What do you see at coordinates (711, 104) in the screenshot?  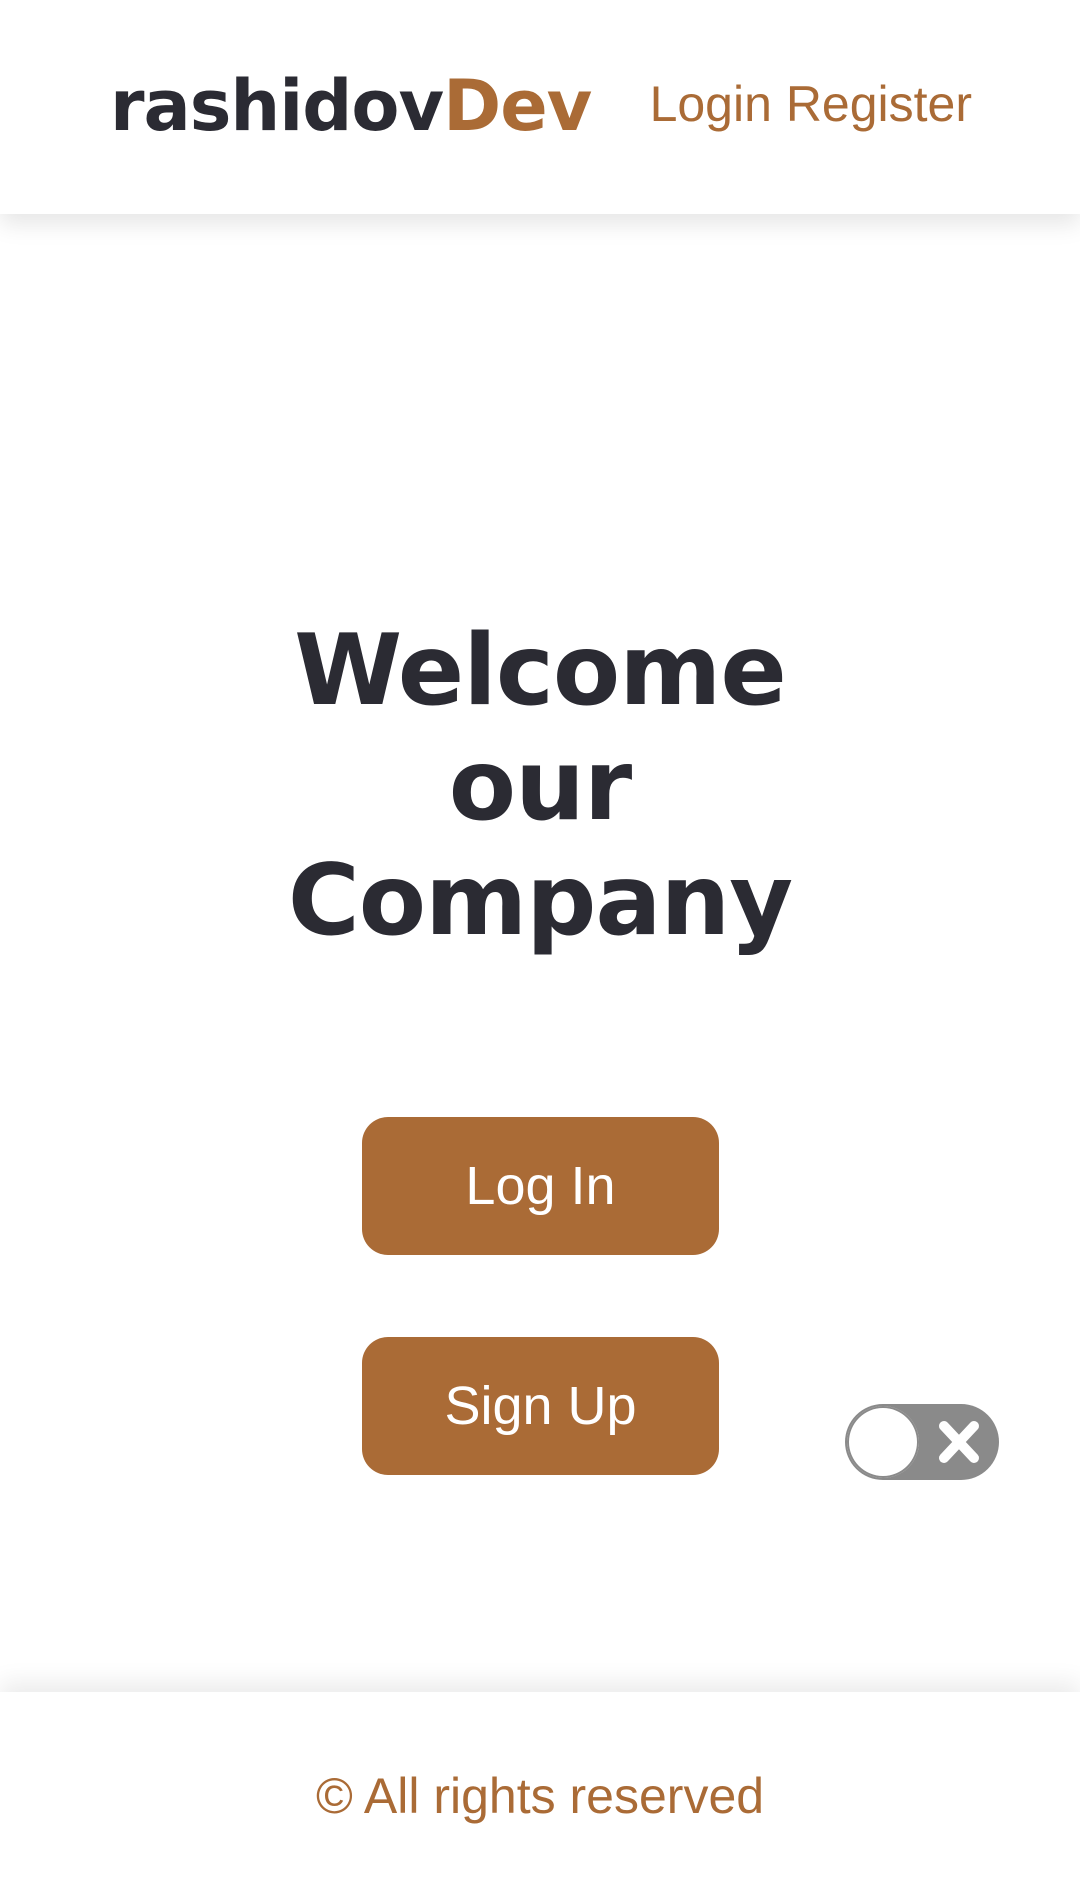 I see `nav-login-link: Login` at bounding box center [711, 104].